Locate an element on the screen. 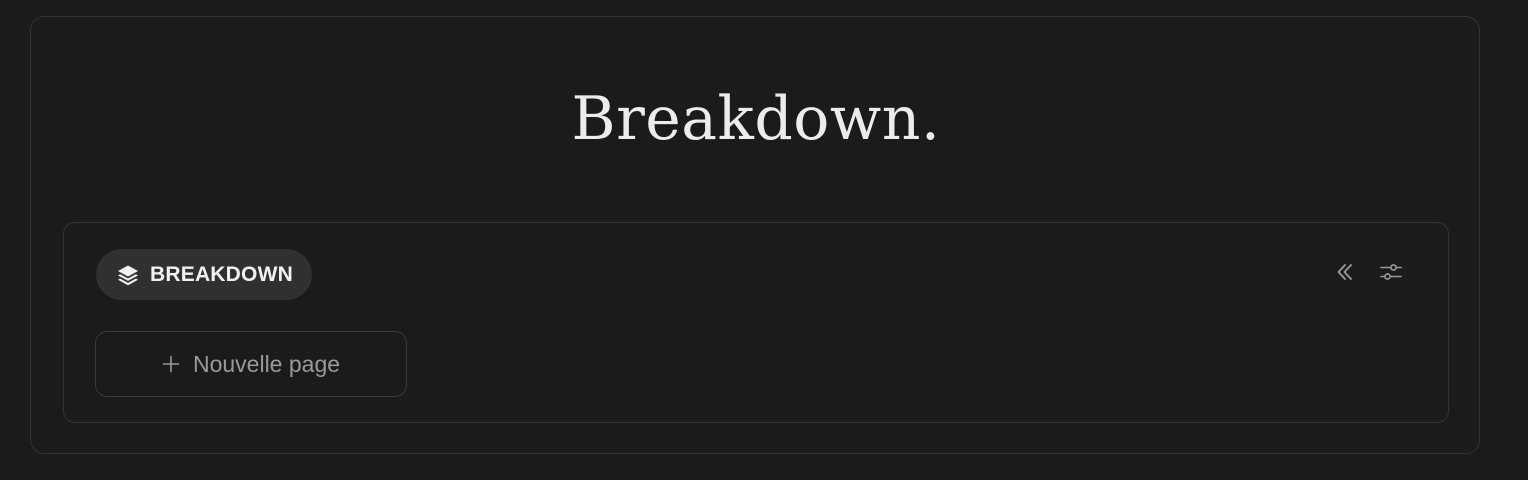  page-title: Breakdown. is located at coordinates (756, 119).